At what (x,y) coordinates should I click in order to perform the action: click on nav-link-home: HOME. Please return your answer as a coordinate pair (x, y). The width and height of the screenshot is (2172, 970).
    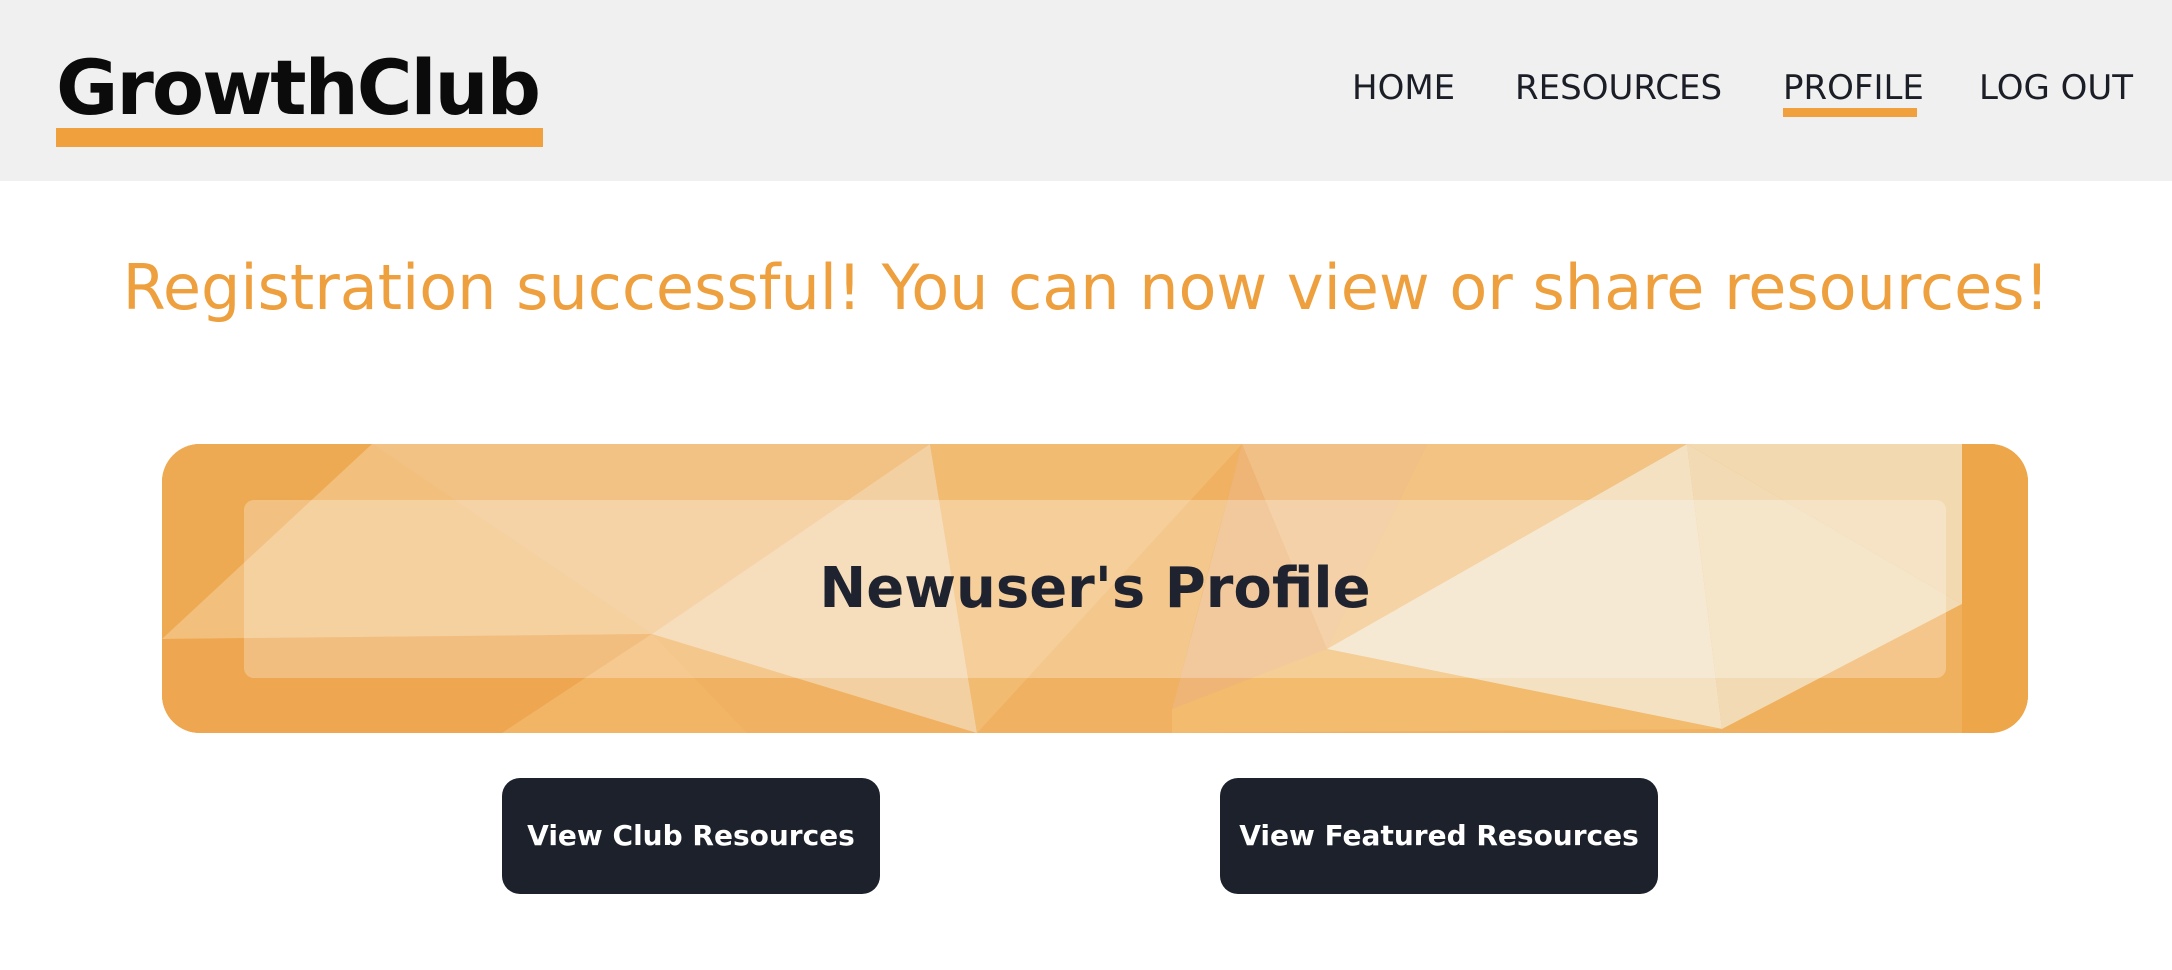
    Looking at the image, I should click on (1403, 88).